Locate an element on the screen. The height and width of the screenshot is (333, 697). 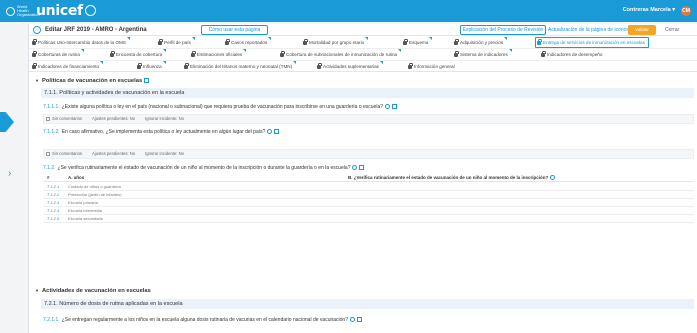
tab-label: Esquema is located at coordinates (419, 42).